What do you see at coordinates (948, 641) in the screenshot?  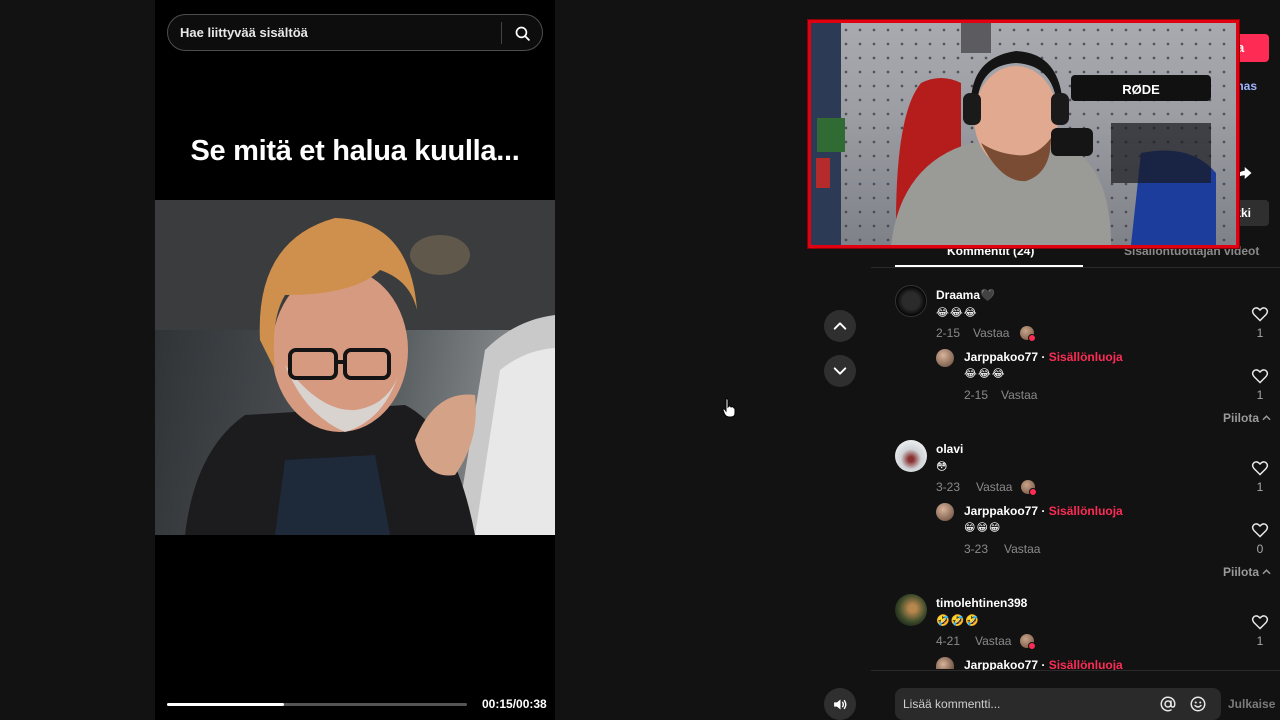 I see `comment-date: 4-21` at bounding box center [948, 641].